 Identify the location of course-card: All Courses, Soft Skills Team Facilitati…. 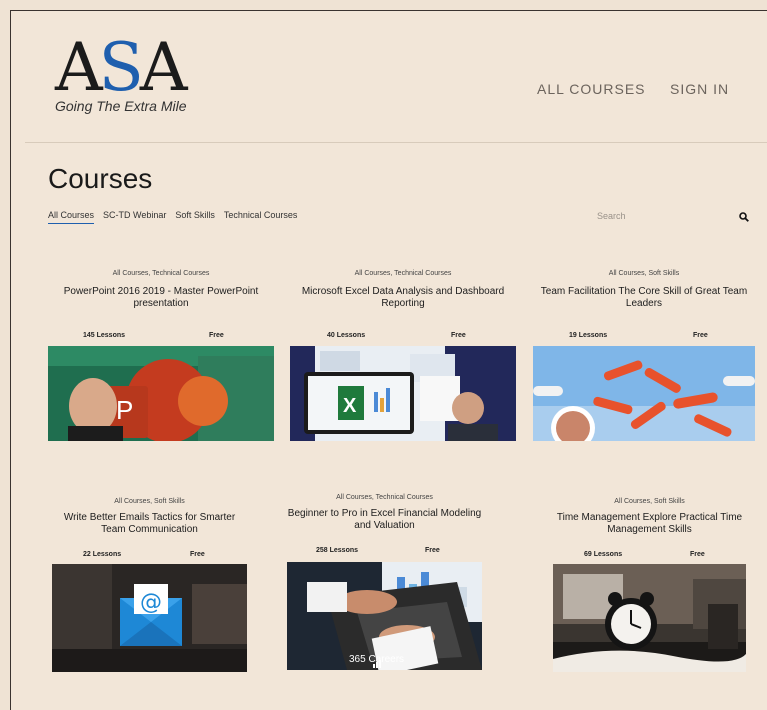
(644, 356).